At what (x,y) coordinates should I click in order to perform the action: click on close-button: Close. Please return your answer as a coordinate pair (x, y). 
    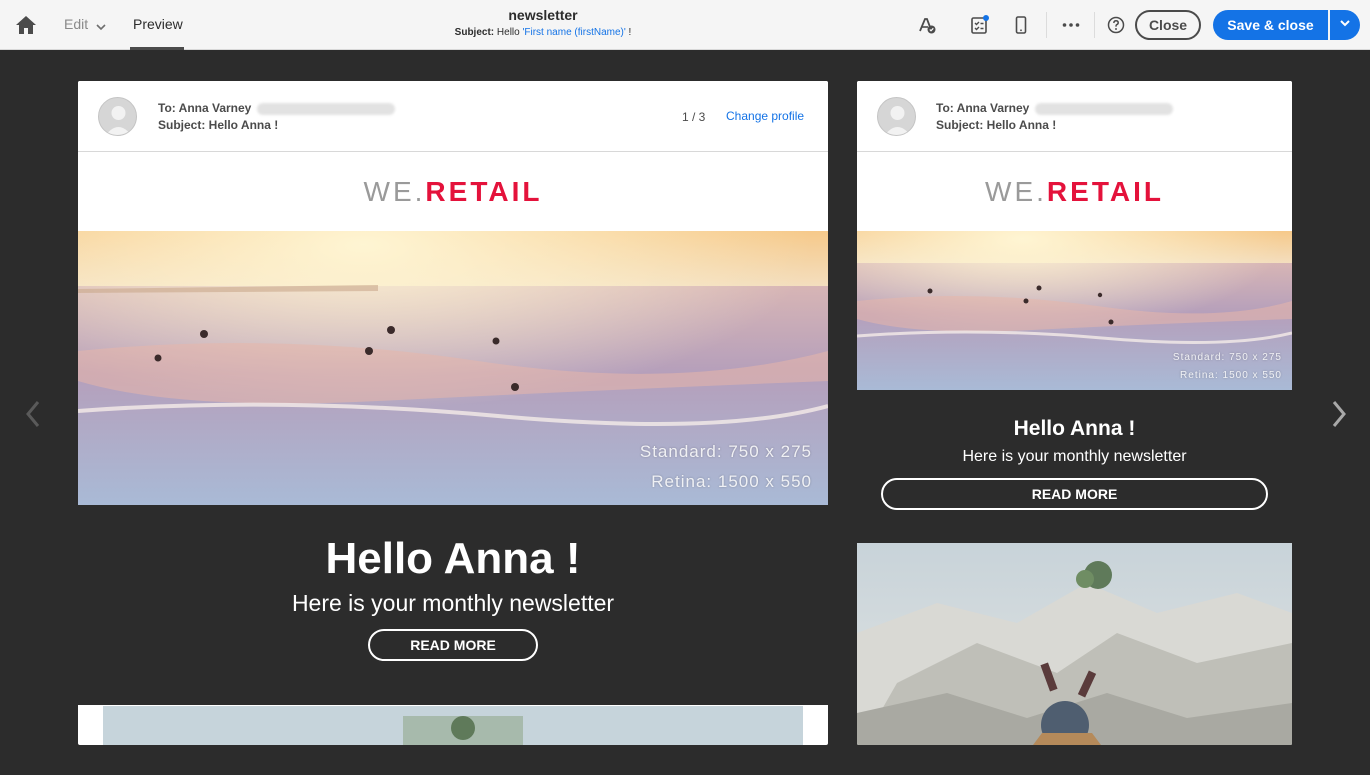
    Looking at the image, I should click on (1168, 25).